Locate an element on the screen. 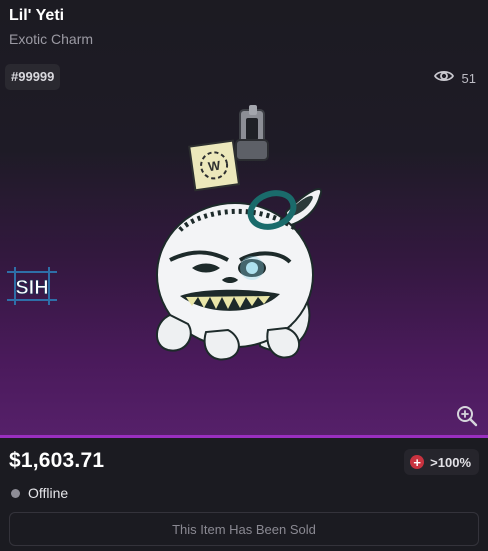 This screenshot has width=488, height=551. item-price: $1,603.71 is located at coordinates (57, 460).